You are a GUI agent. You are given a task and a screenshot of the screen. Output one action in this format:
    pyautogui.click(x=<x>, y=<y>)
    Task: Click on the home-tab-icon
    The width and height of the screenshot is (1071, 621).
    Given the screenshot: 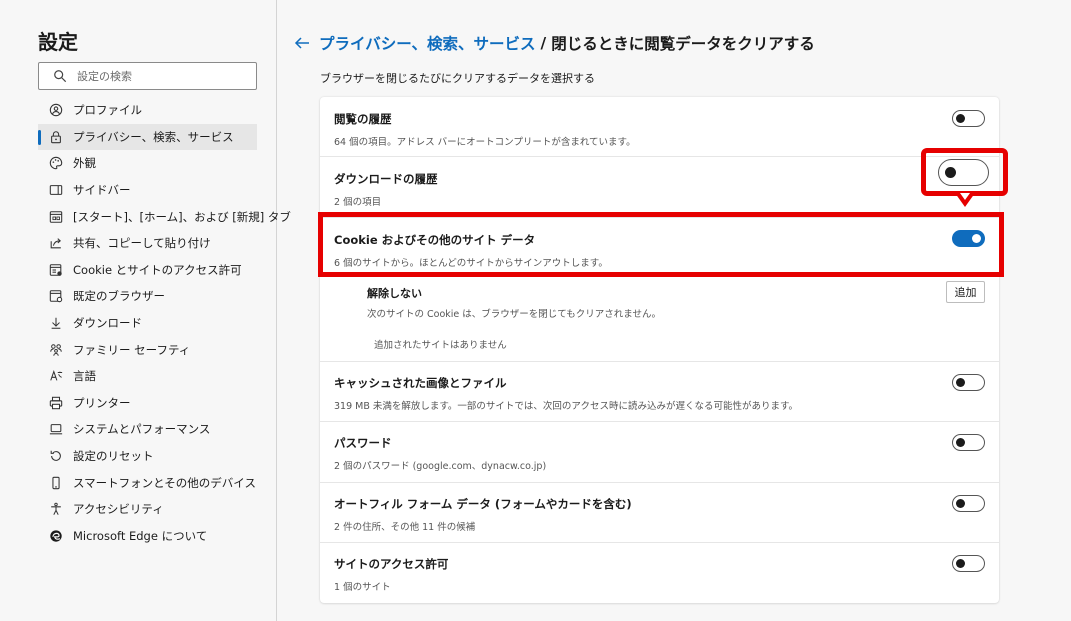 What is the action you would take?
    pyautogui.click(x=56, y=217)
    